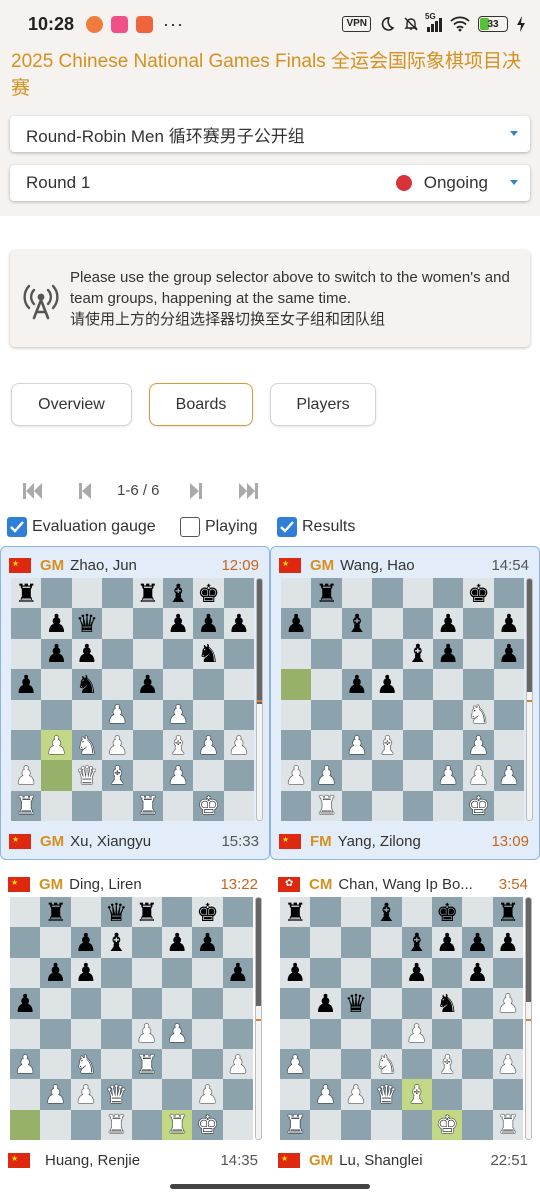 The image size is (540, 1200). What do you see at coordinates (103, 565) in the screenshot?
I see `player-name: Zhao, Jun` at bounding box center [103, 565].